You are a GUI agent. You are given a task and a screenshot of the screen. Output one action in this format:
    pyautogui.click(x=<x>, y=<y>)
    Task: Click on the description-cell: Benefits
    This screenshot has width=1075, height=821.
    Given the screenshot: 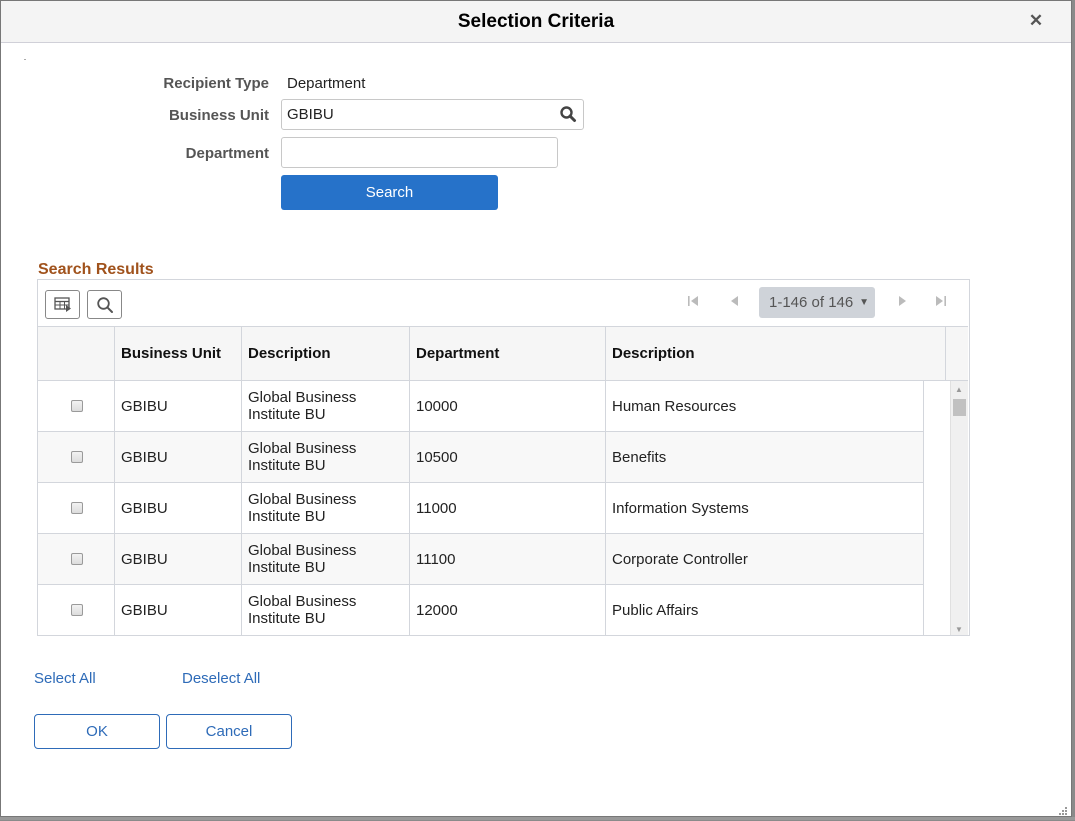 What is the action you would take?
    pyautogui.click(x=764, y=457)
    